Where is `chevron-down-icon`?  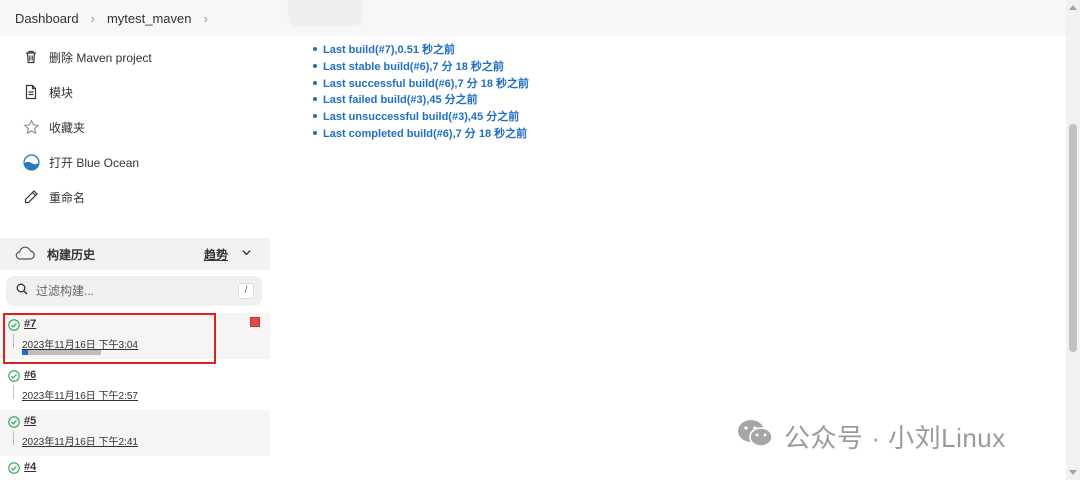 chevron-down-icon is located at coordinates (246, 254).